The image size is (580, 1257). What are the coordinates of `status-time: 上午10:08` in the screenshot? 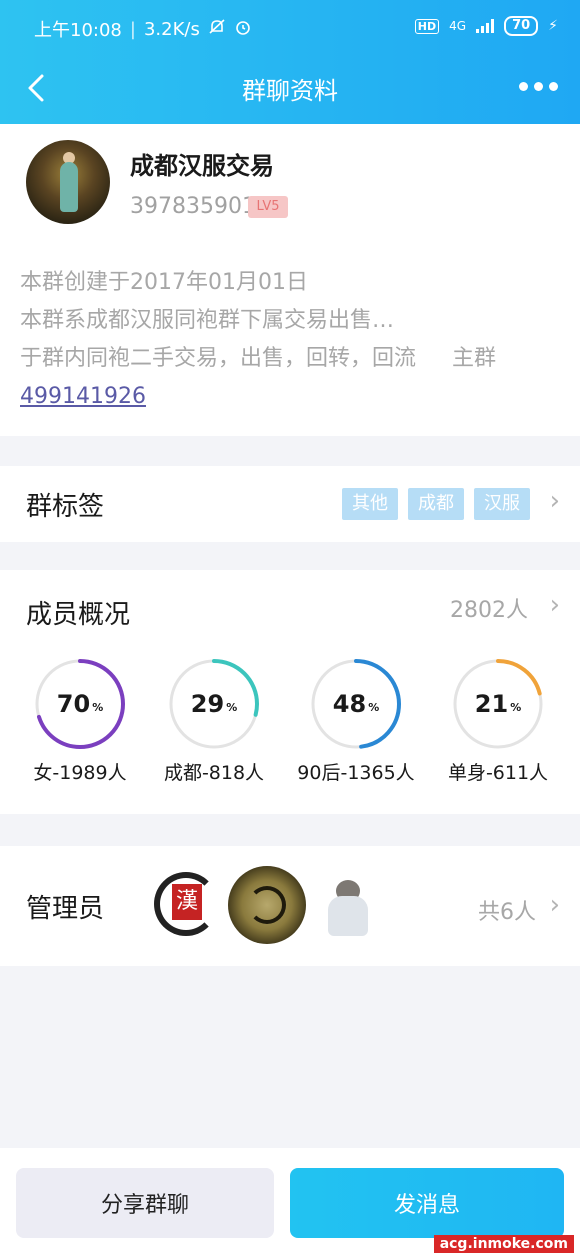 It's located at (78, 30).